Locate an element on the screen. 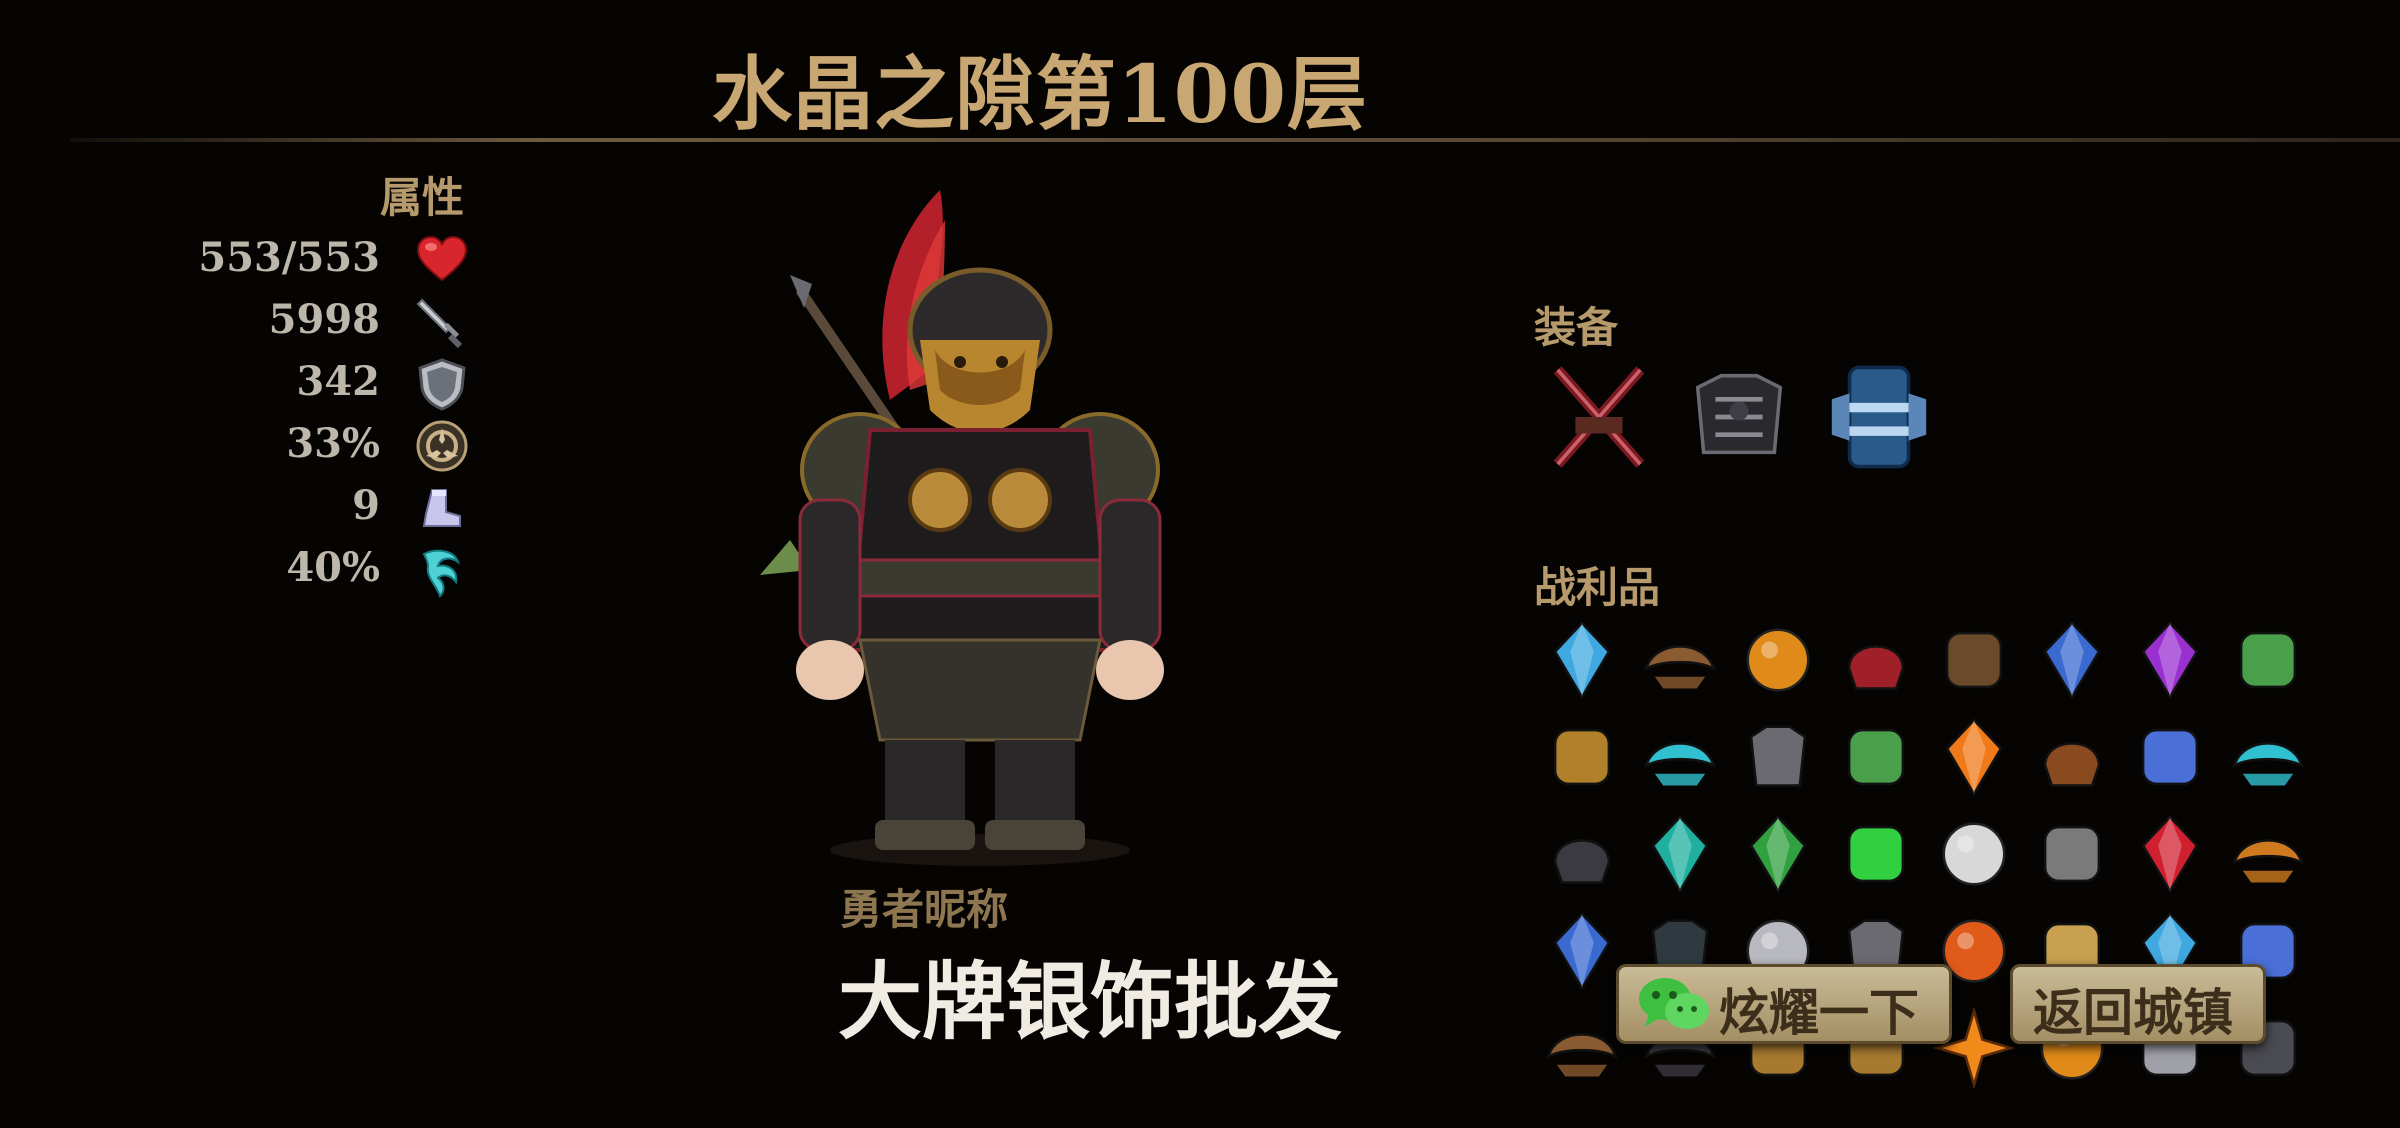  stat-defense: 342 is located at coordinates (310, 384).